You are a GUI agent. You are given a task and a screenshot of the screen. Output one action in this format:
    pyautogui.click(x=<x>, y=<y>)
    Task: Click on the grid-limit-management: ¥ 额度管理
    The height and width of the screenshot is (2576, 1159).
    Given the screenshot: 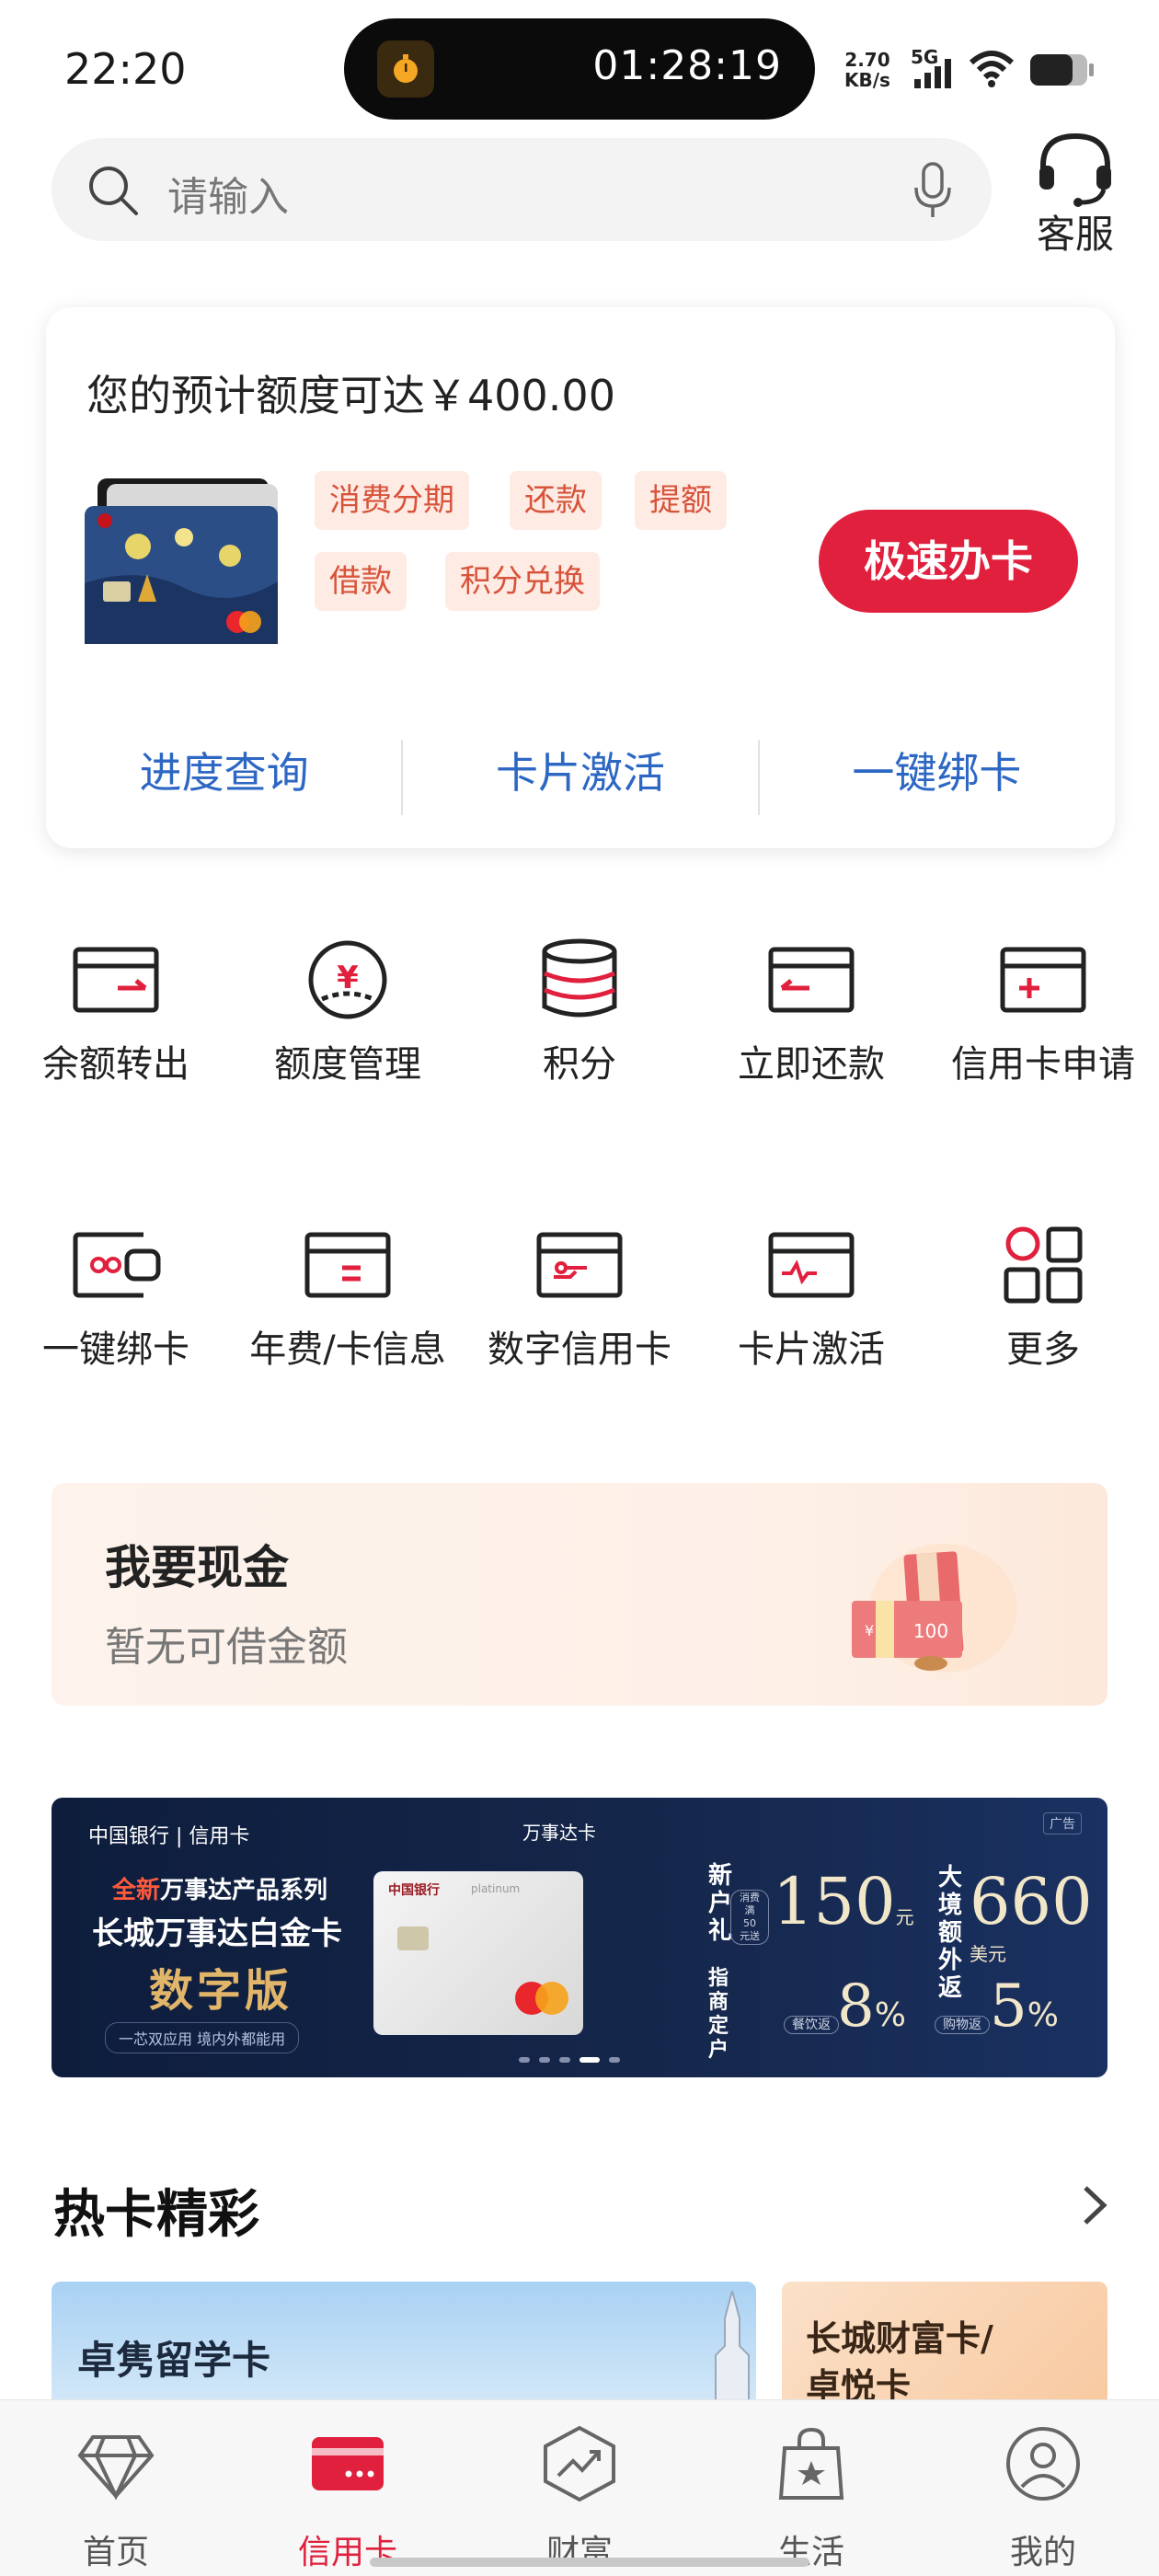 What is the action you would take?
    pyautogui.click(x=348, y=1012)
    